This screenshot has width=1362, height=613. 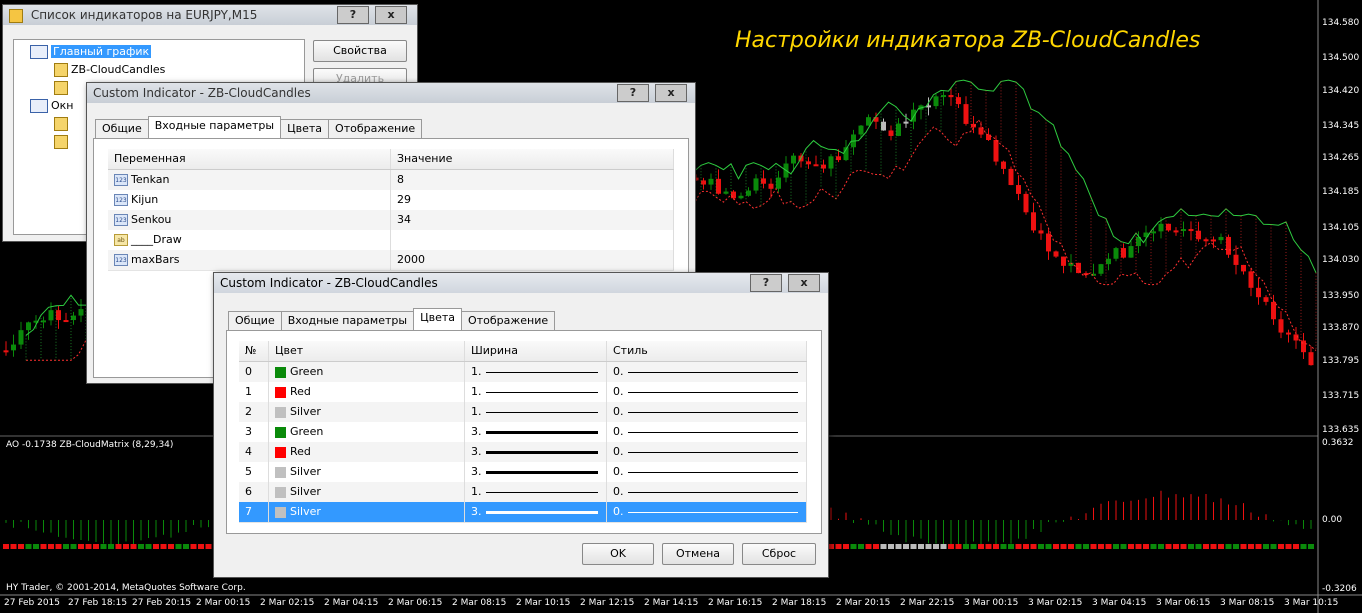 What do you see at coordinates (367, 351) in the screenshot?
I see `col-color: Цвет` at bounding box center [367, 351].